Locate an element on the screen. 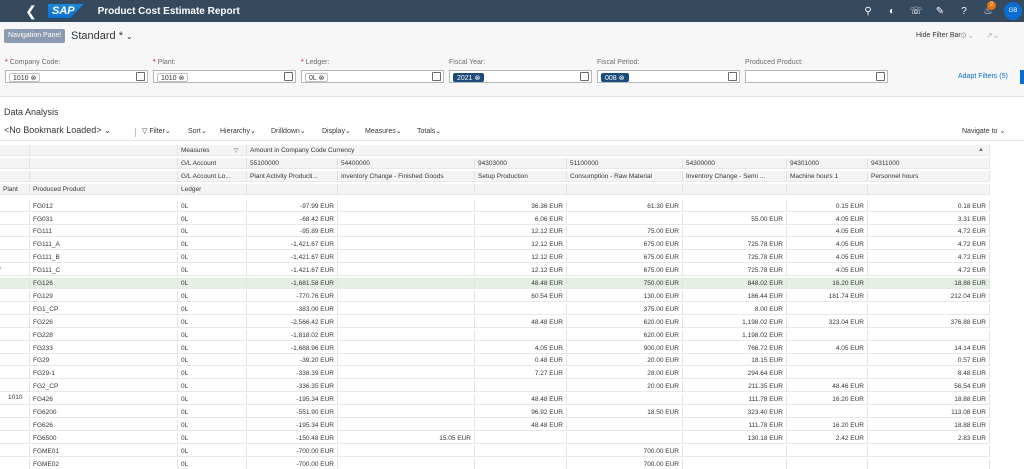  amount-cell: 130.18 EUR is located at coordinates (735, 438).